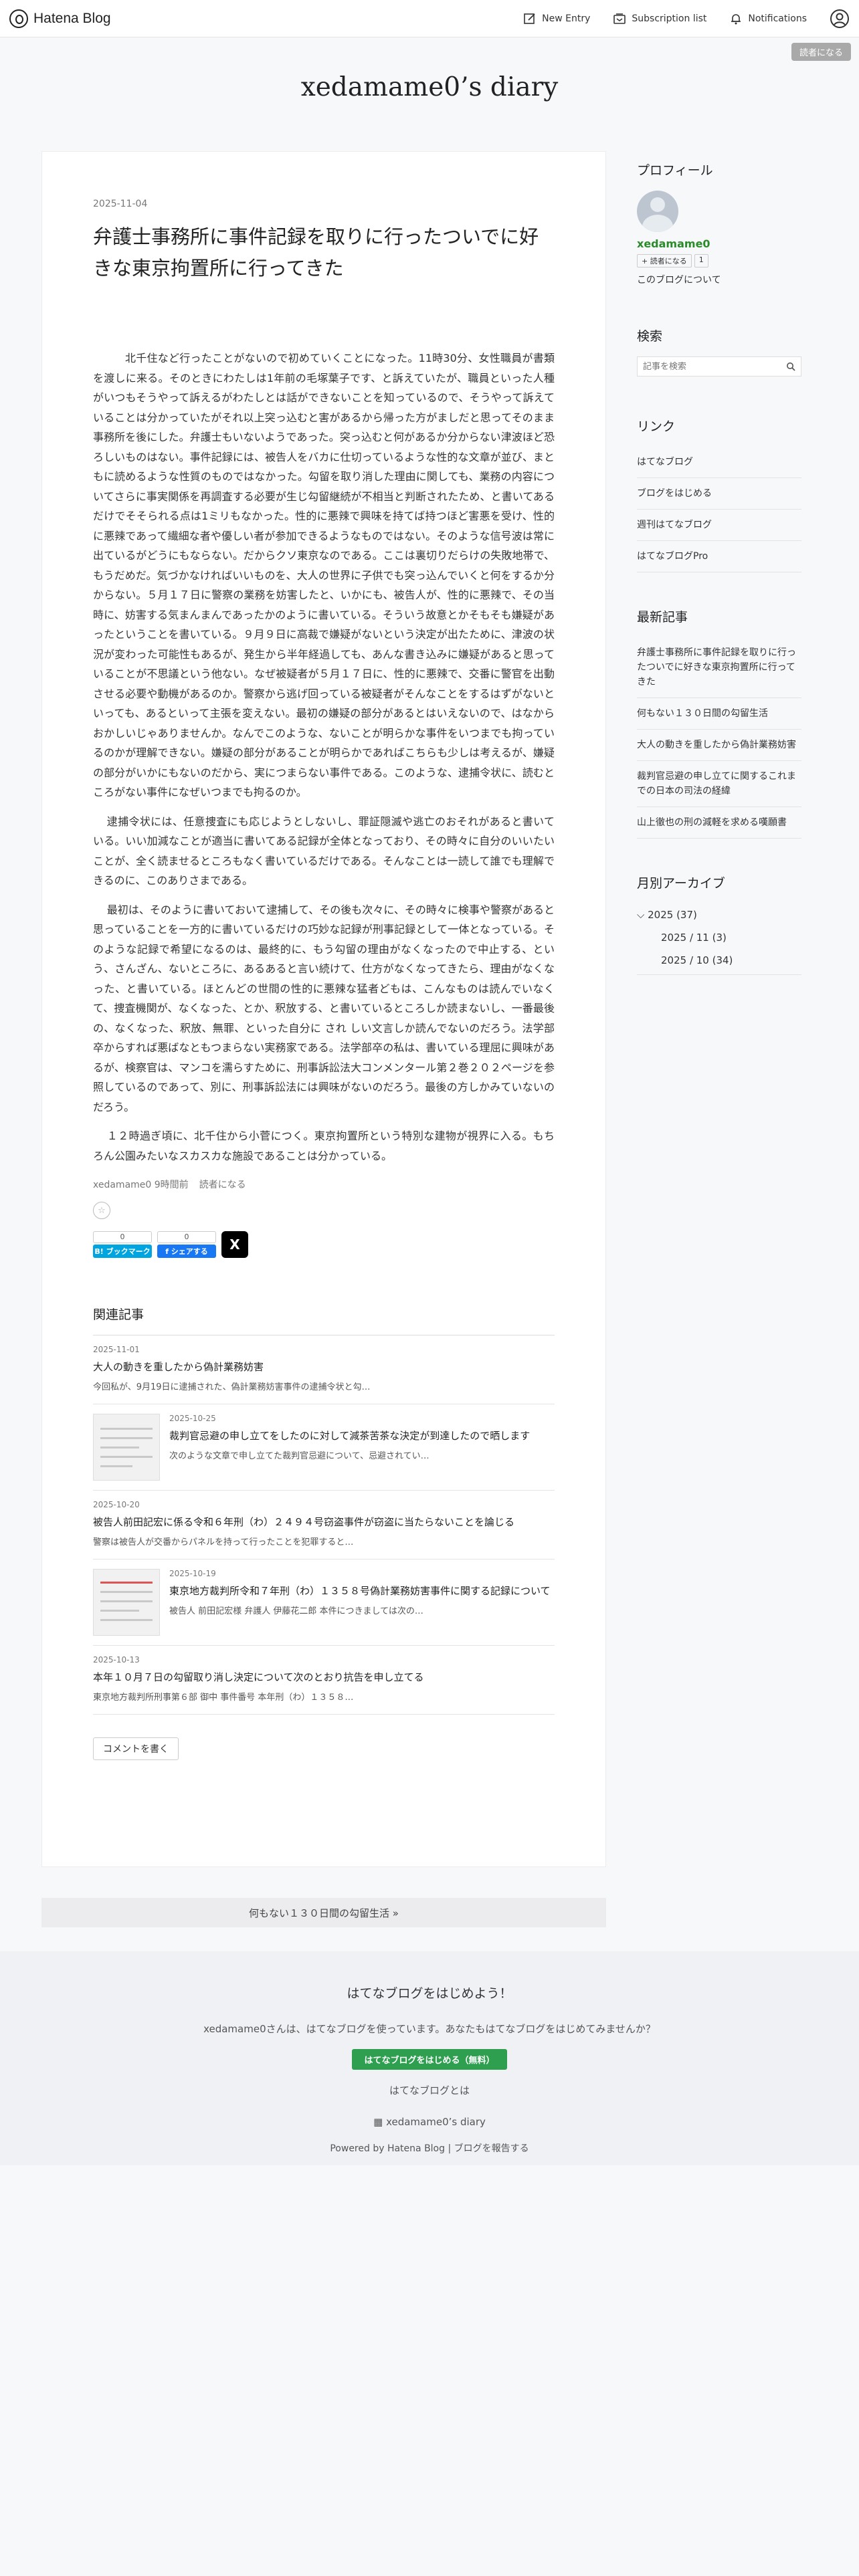 The height and width of the screenshot is (2576, 859). Describe the element at coordinates (715, 366) in the screenshot. I see `search-input` at that location.